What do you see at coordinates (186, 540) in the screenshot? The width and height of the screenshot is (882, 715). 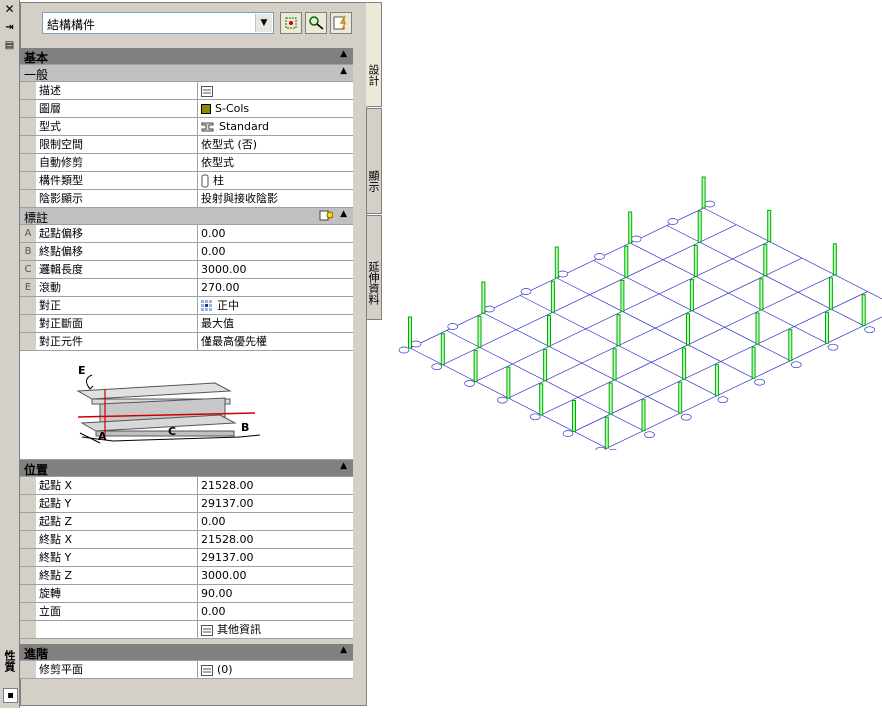 I see `location-row: 終點 X 21528.00` at bounding box center [186, 540].